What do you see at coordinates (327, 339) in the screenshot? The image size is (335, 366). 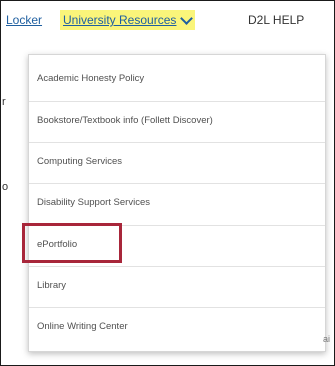 I see `background-text-fragment: ai` at bounding box center [327, 339].